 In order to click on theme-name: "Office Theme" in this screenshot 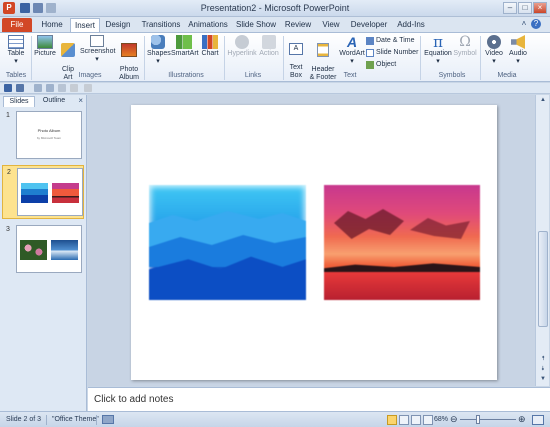, I will do `click(75, 419)`.